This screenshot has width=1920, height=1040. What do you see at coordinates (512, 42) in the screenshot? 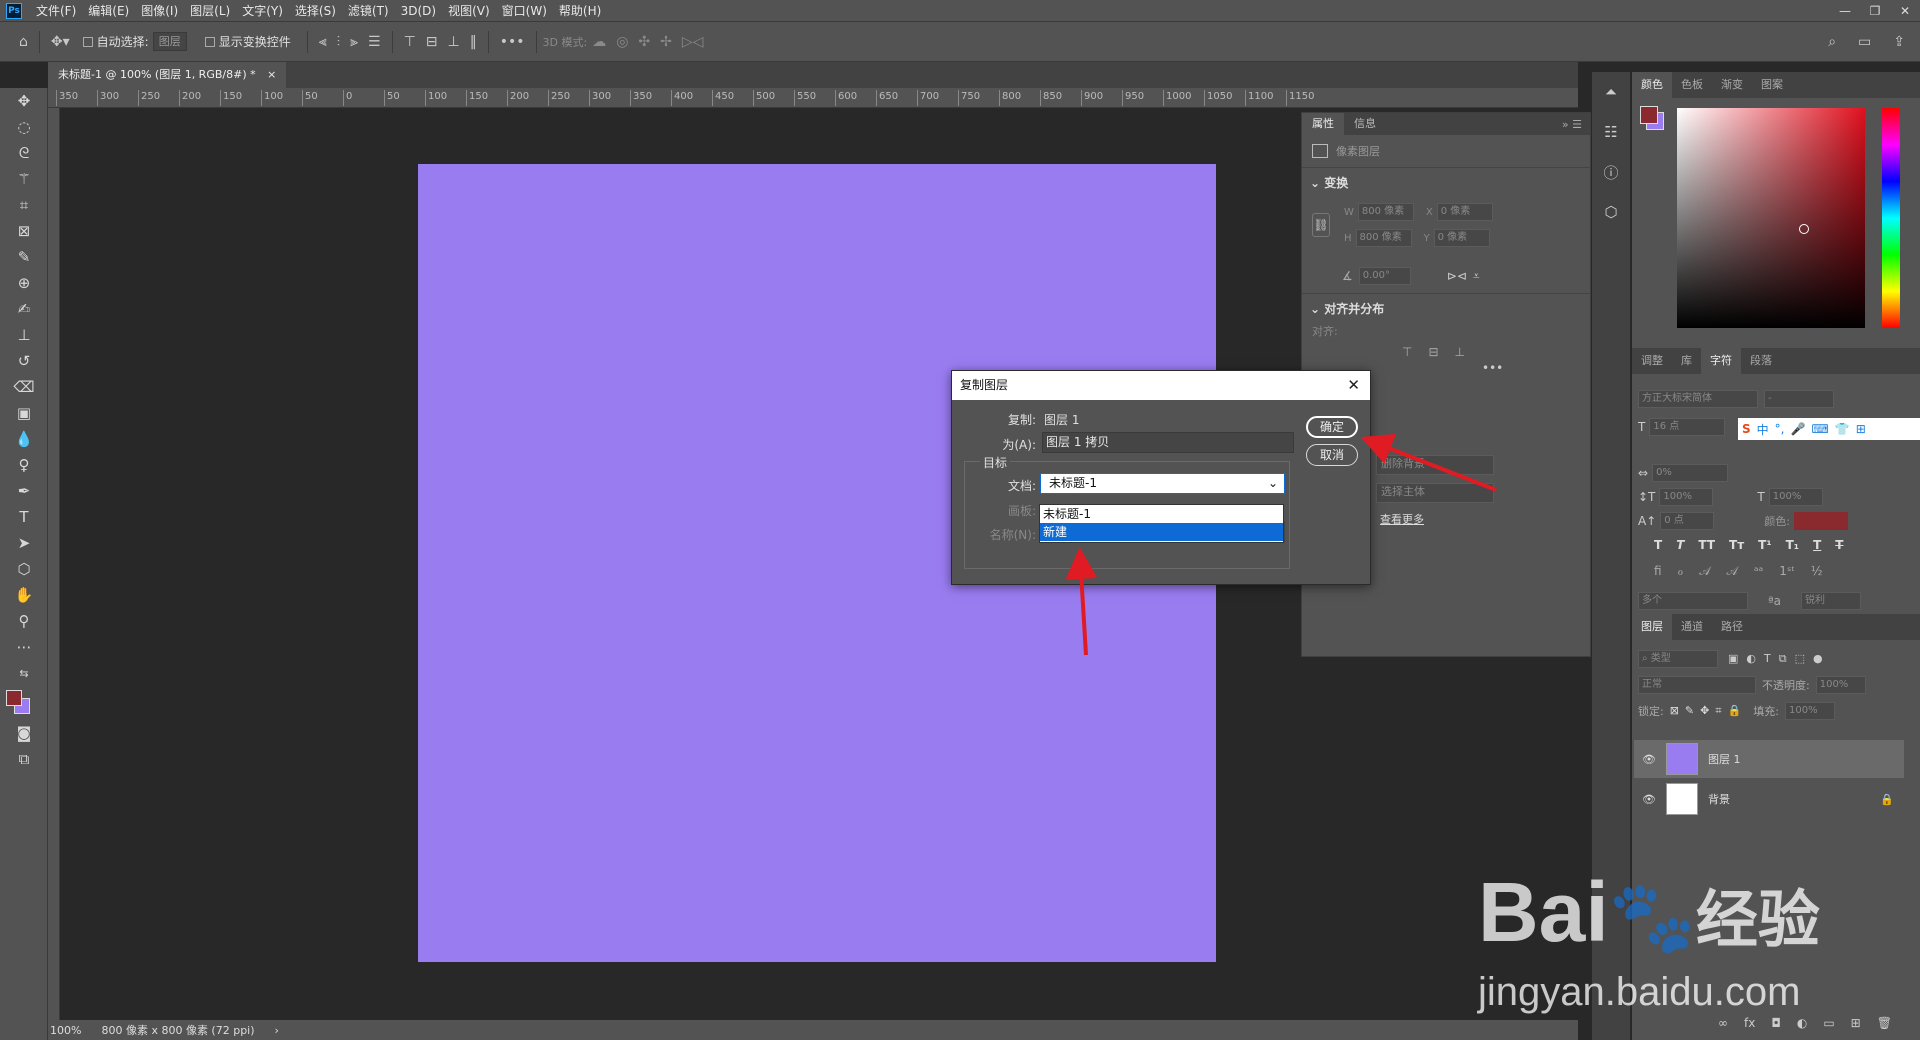
I see `more-options-icon: •••` at bounding box center [512, 42].